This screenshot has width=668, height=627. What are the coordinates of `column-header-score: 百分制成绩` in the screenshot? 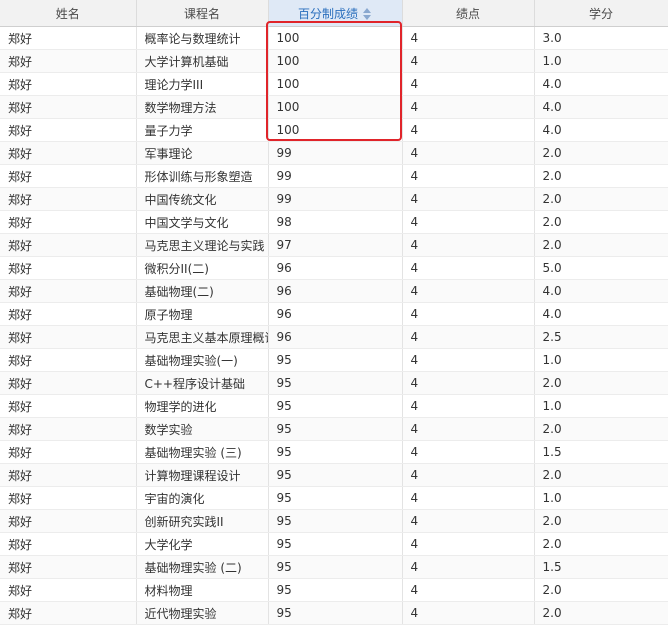 It's located at (335, 13).